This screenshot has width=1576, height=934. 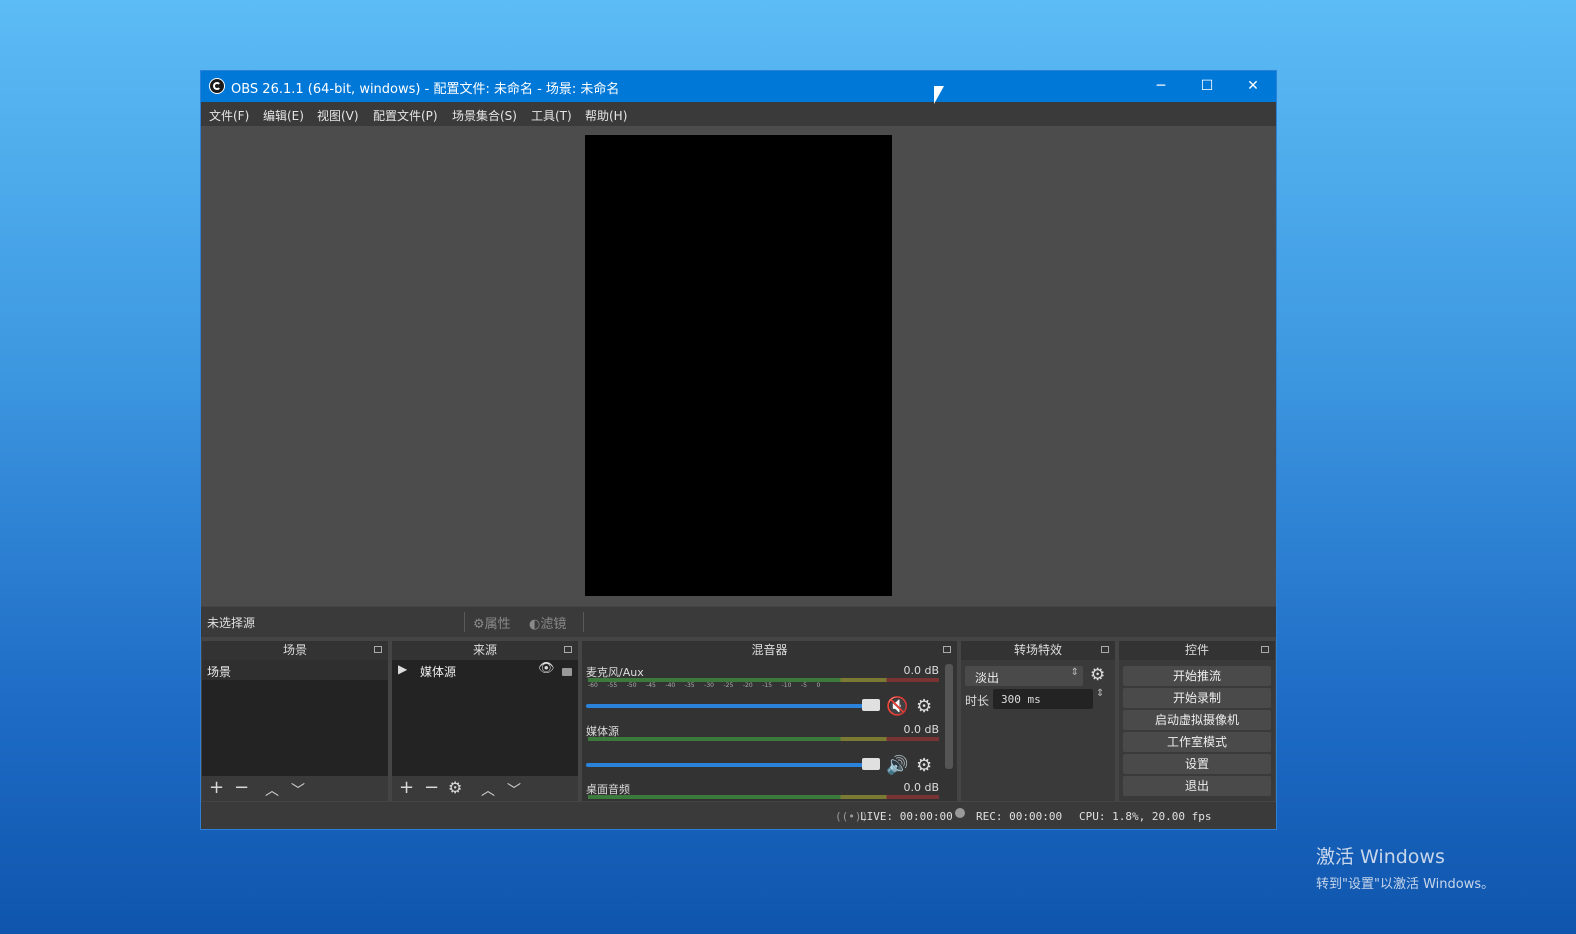 I want to click on filters-label: 滤镜, so click(x=553, y=624).